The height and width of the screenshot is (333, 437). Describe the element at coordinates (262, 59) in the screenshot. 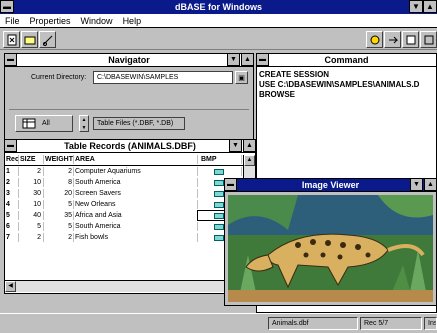

I see `command-system-menu-icon: ▬` at that location.